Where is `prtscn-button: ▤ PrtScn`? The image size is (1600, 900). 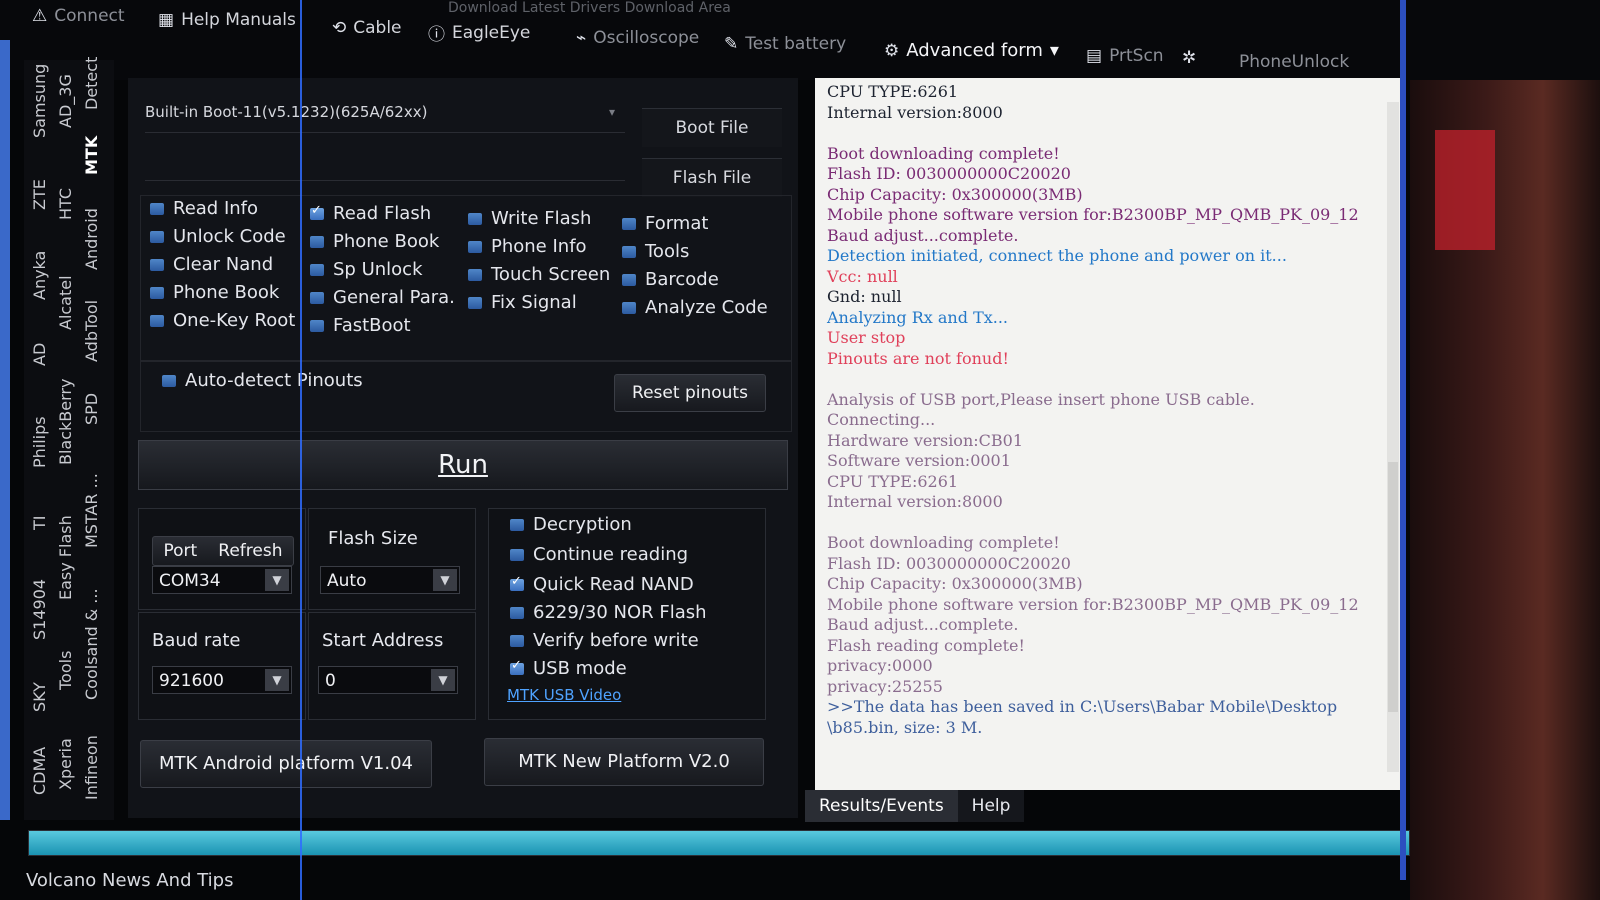 prtscn-button: ▤ PrtScn is located at coordinates (1125, 56).